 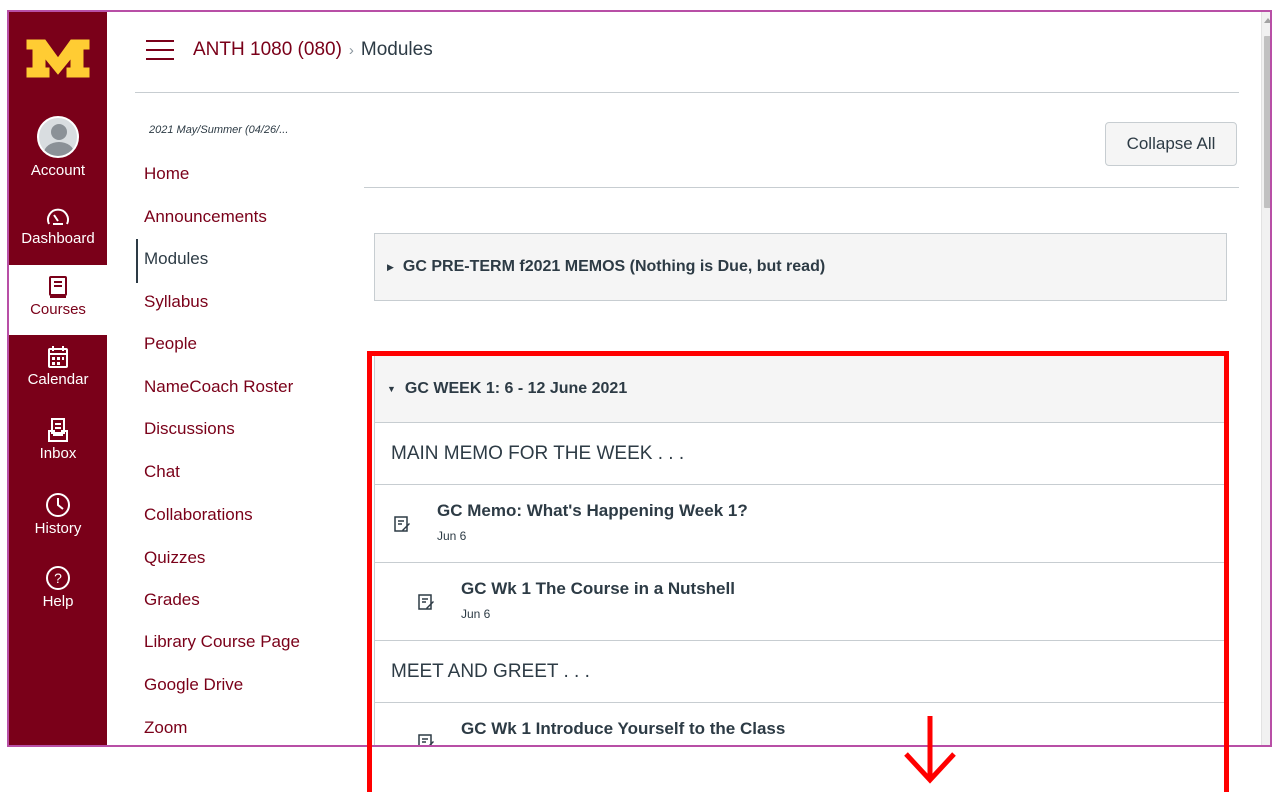 I want to click on university-logo-icon, so click(x=58, y=57).